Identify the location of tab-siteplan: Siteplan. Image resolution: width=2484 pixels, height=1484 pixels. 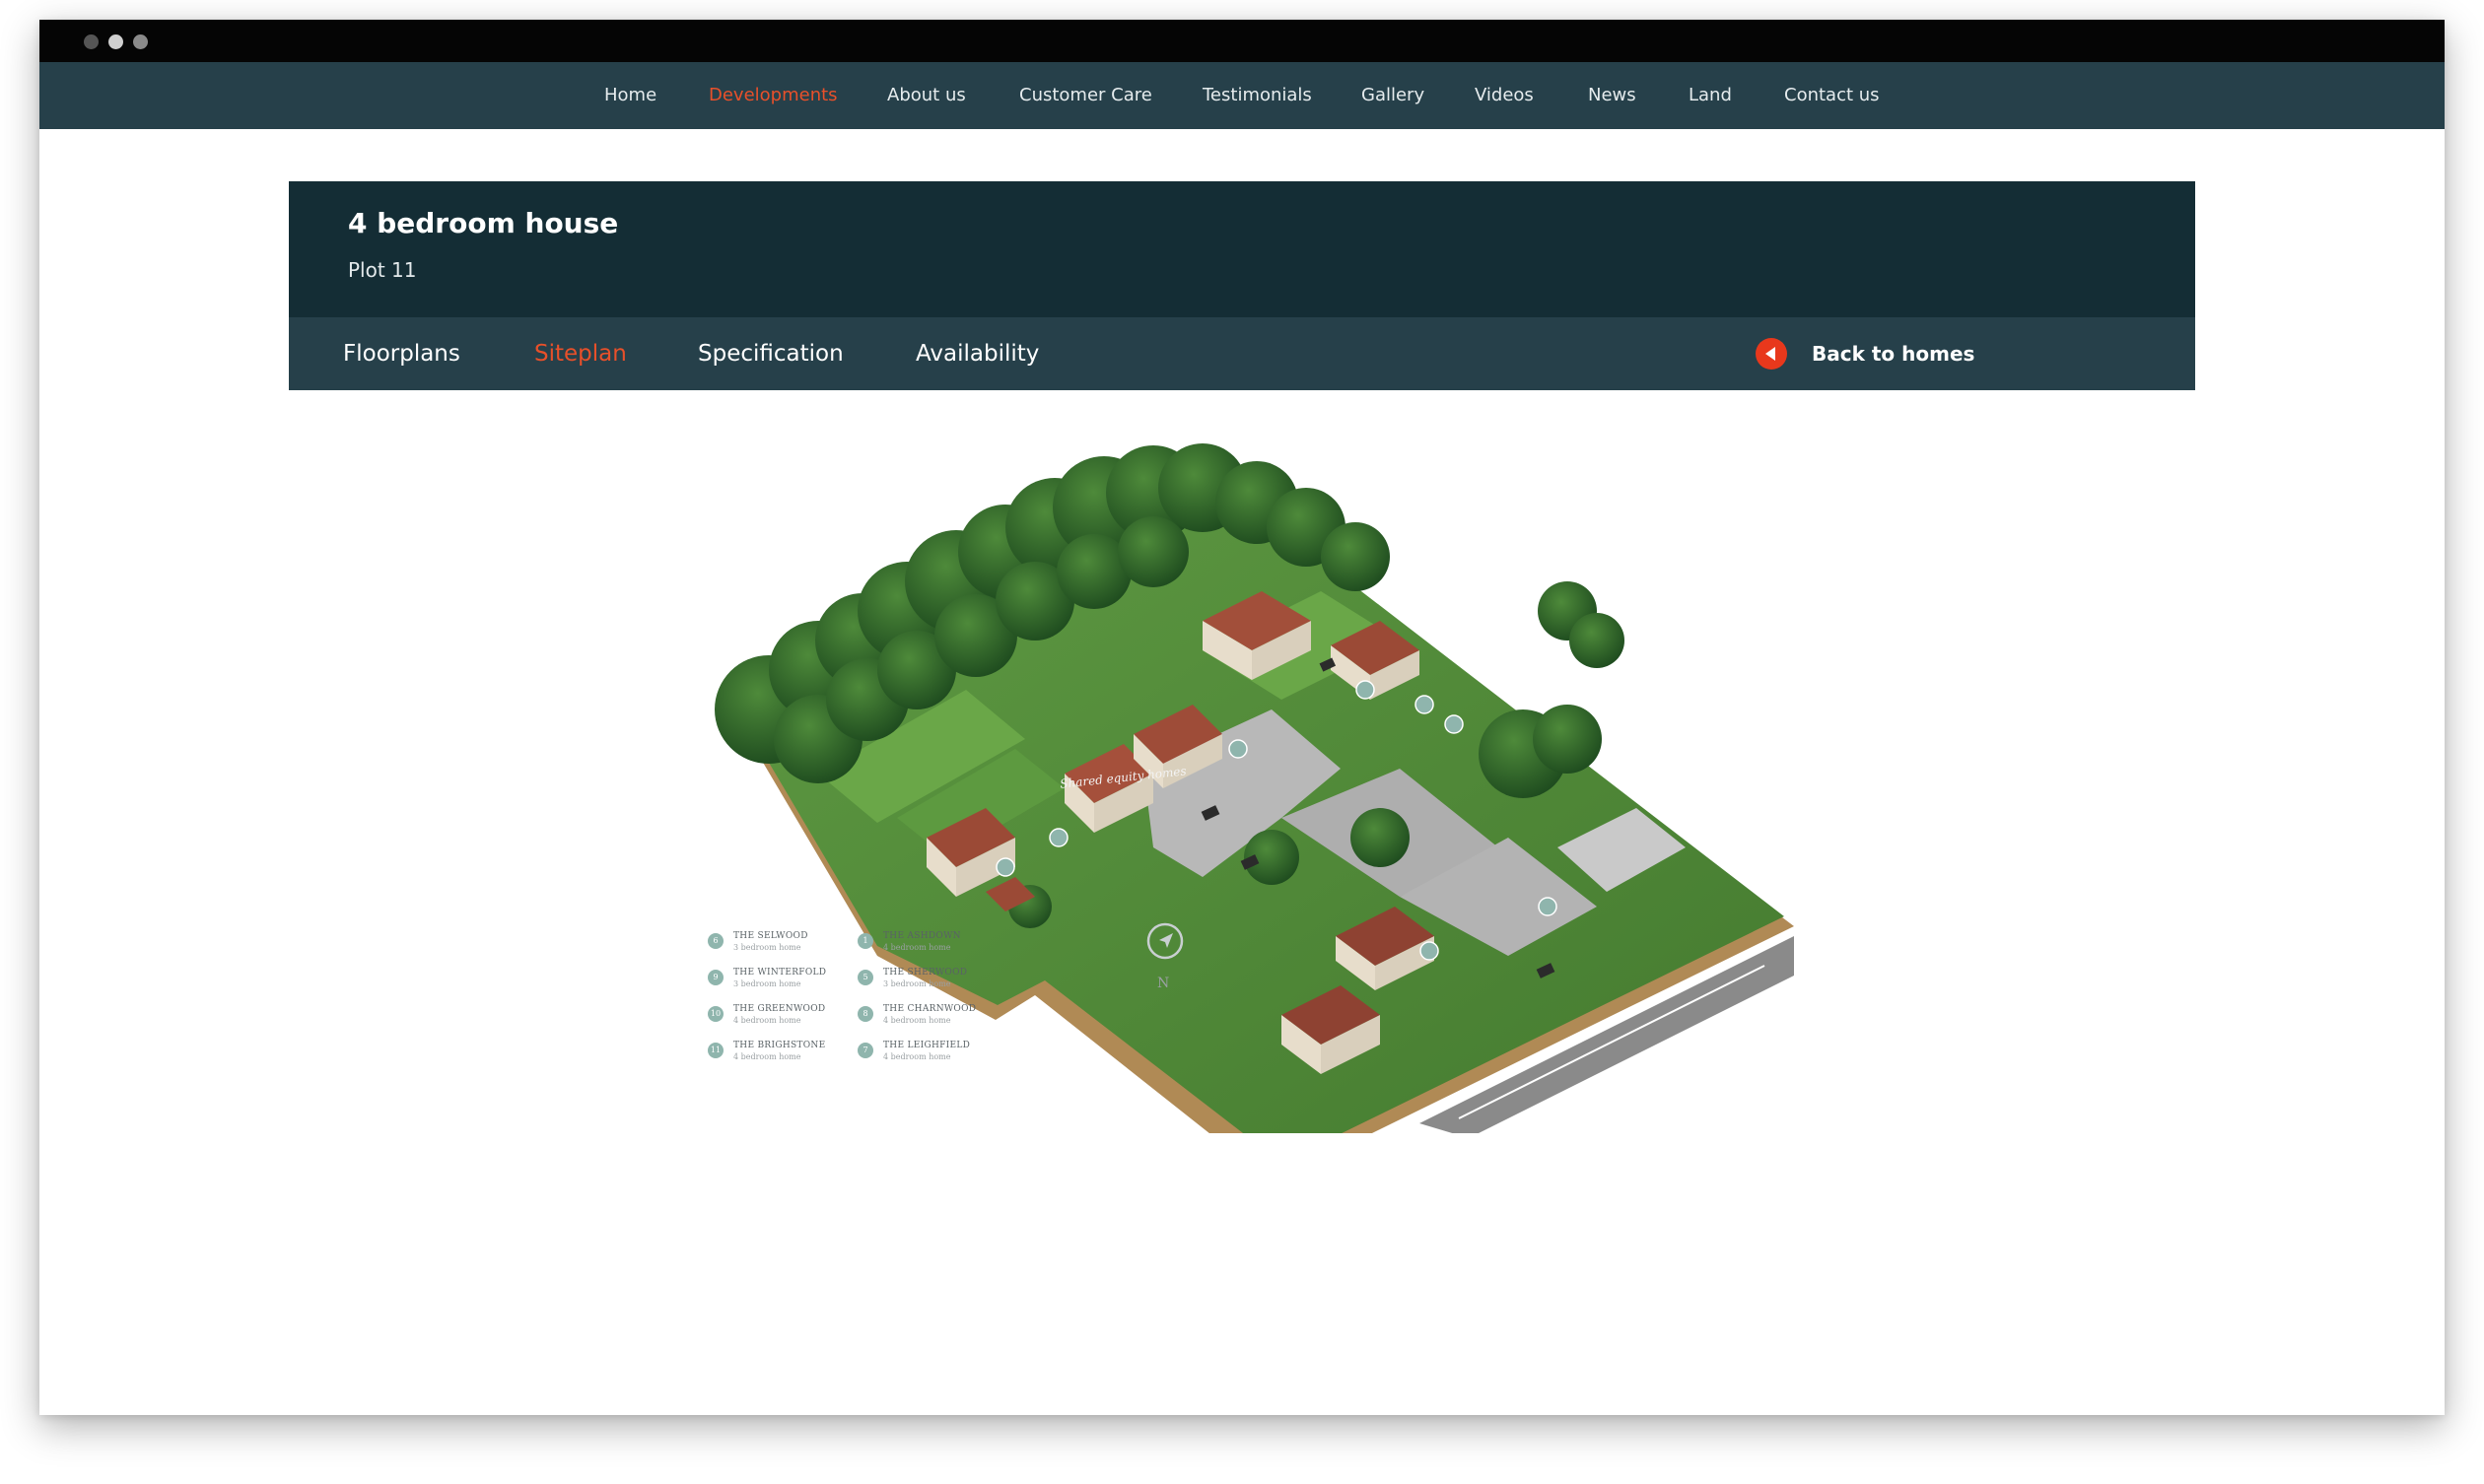
(580, 353).